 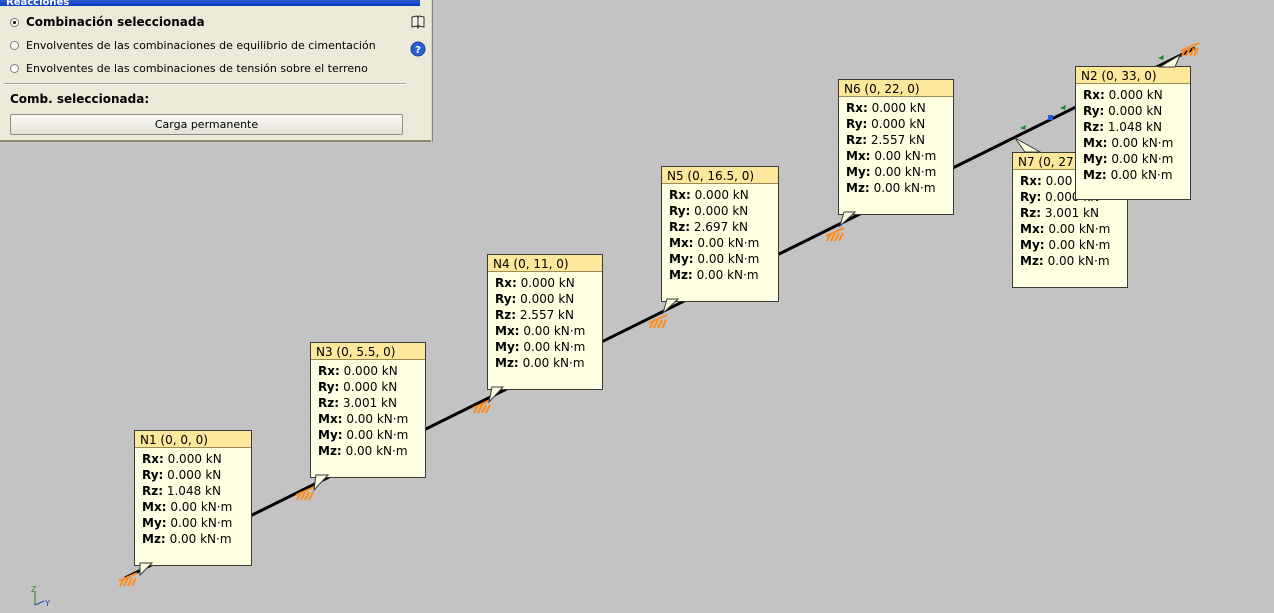 I want to click on combination-select-button: Carga permanente, so click(x=206, y=124).